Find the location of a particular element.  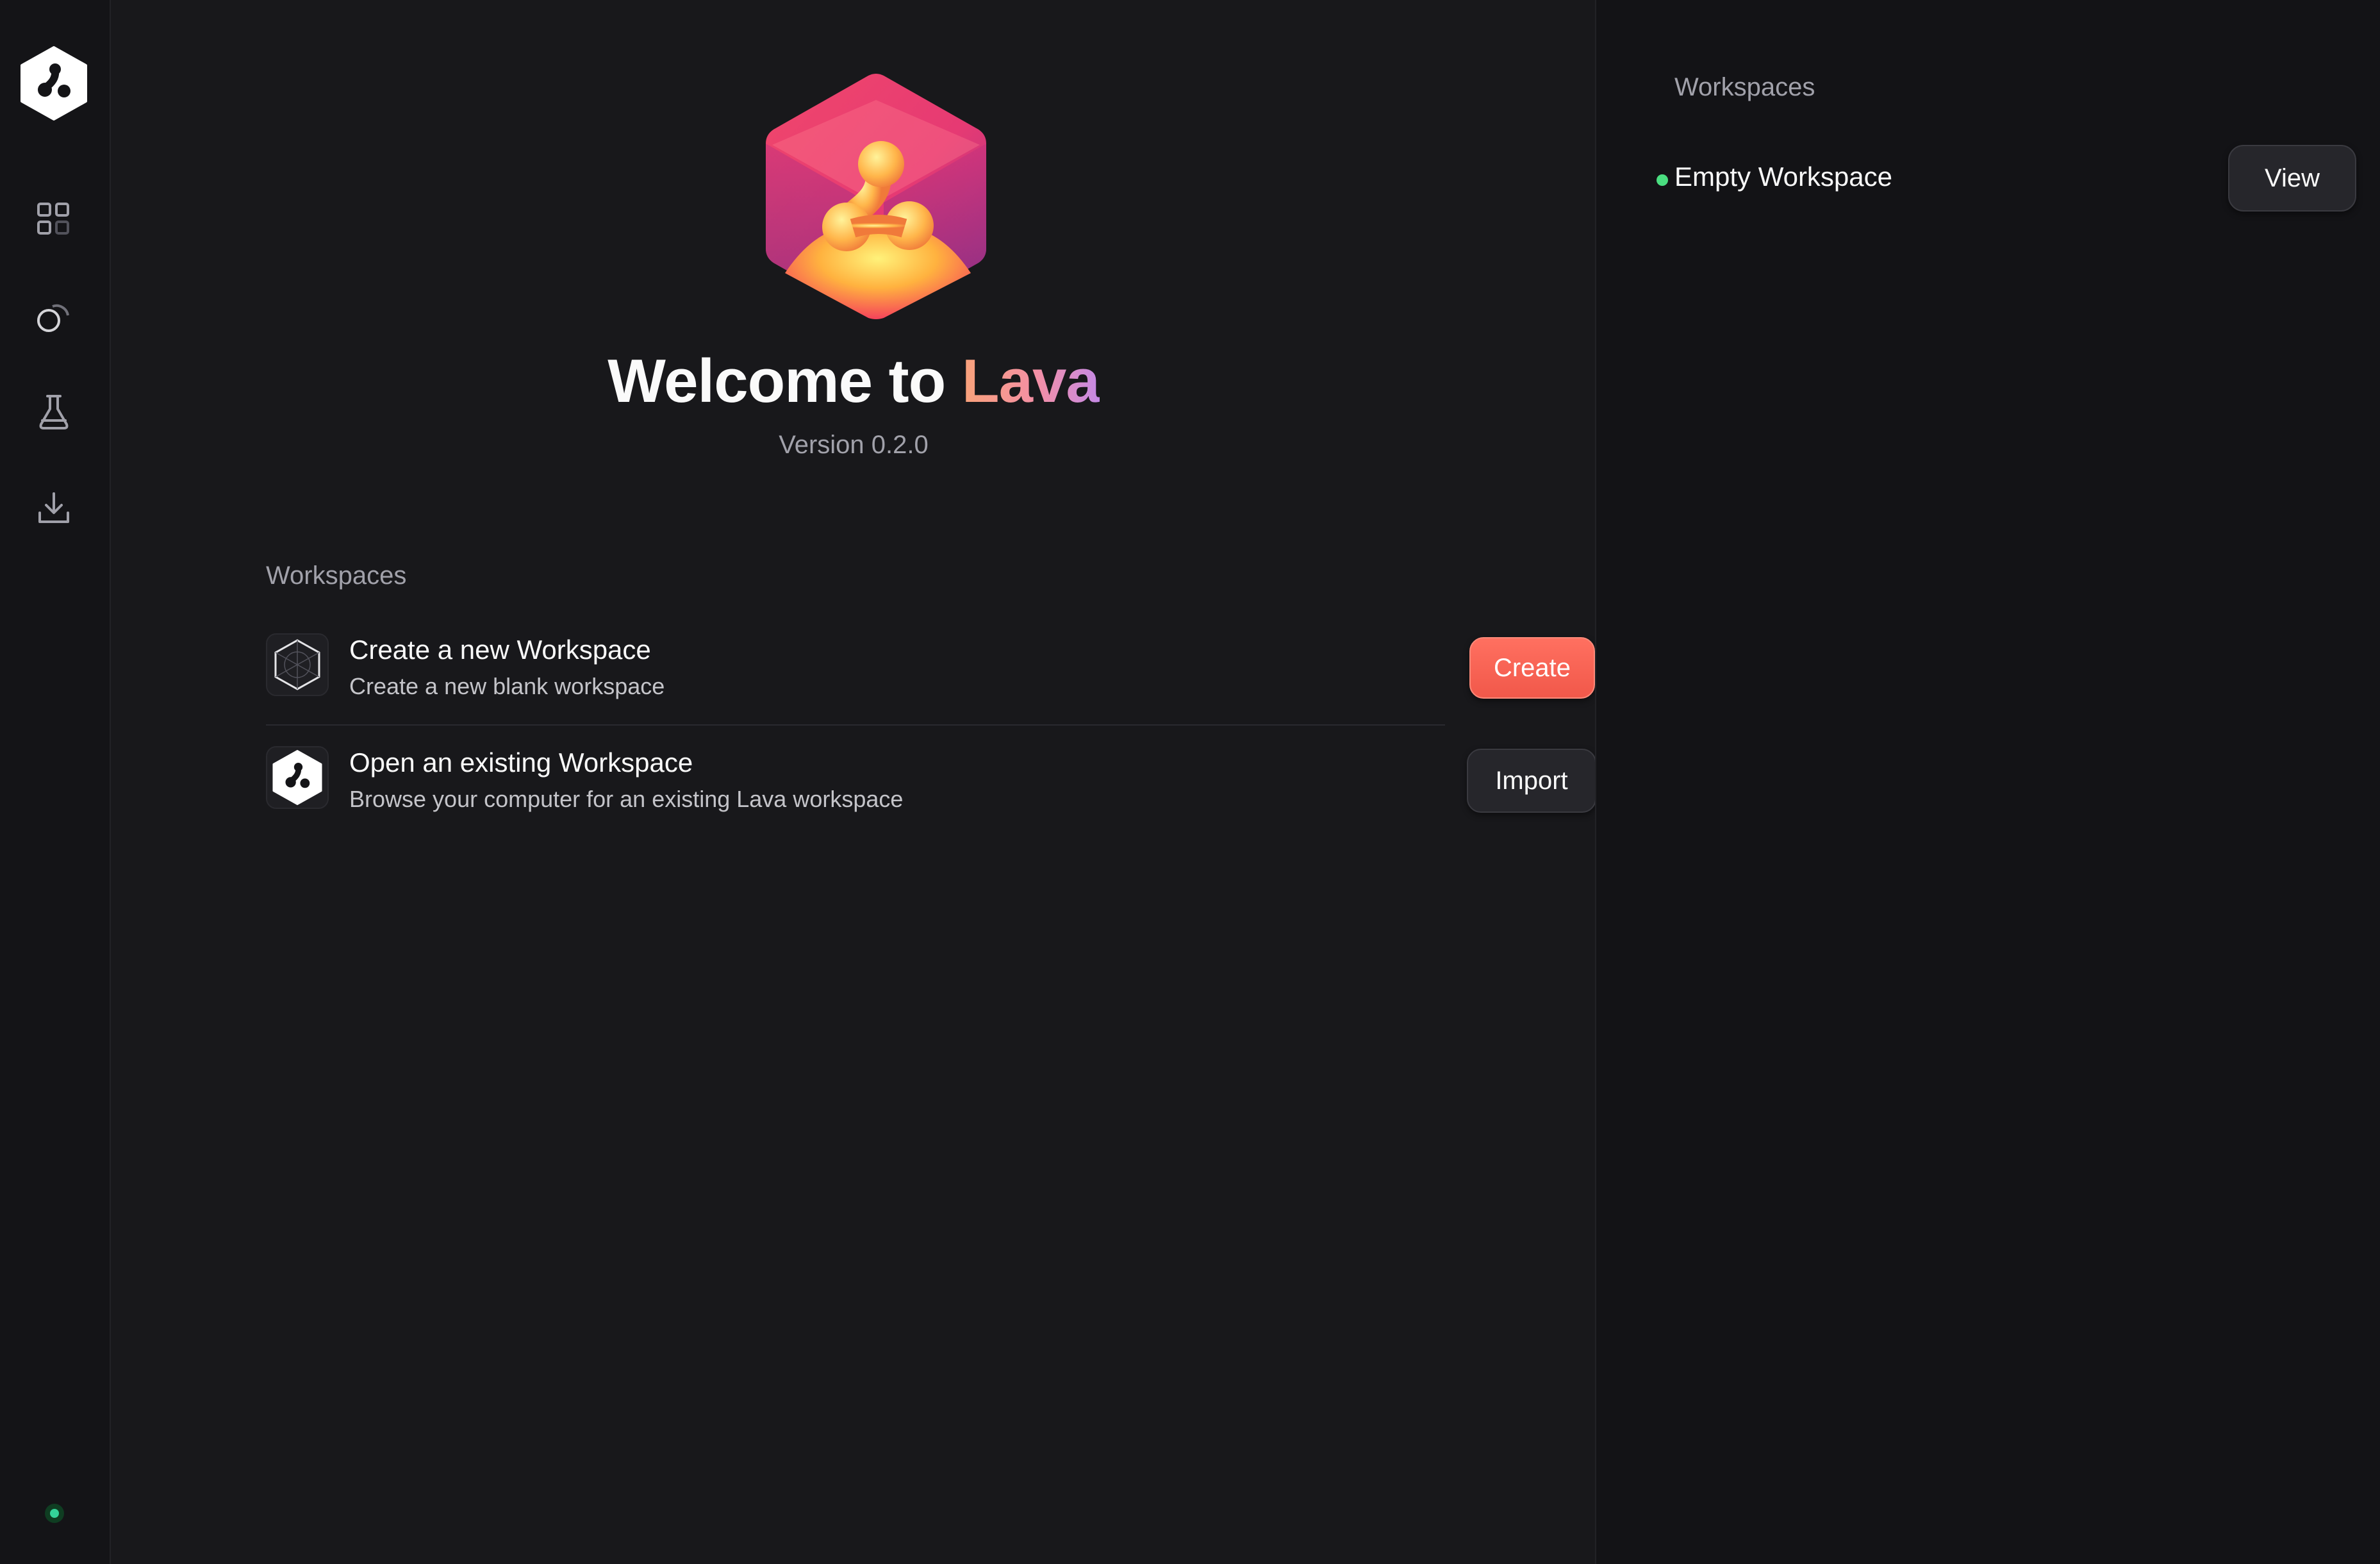

workspace-list-item: Empty Workspace View is located at coordinates (2007, 178).